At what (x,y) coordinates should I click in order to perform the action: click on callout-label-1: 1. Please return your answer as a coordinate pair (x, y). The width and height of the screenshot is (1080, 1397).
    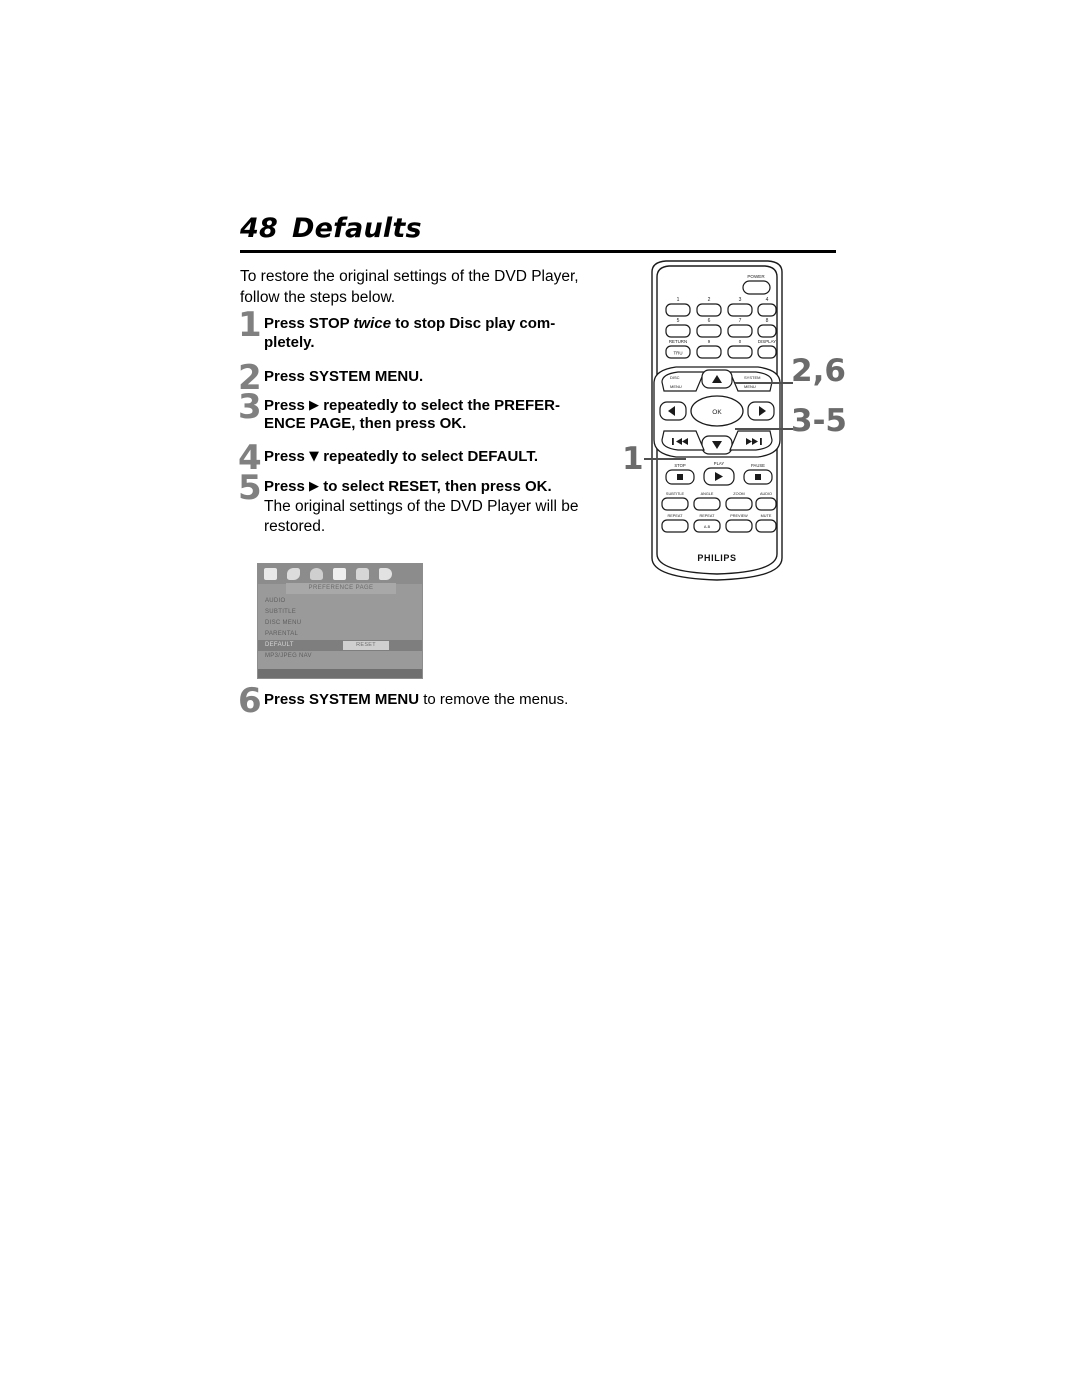
    Looking at the image, I should click on (633, 459).